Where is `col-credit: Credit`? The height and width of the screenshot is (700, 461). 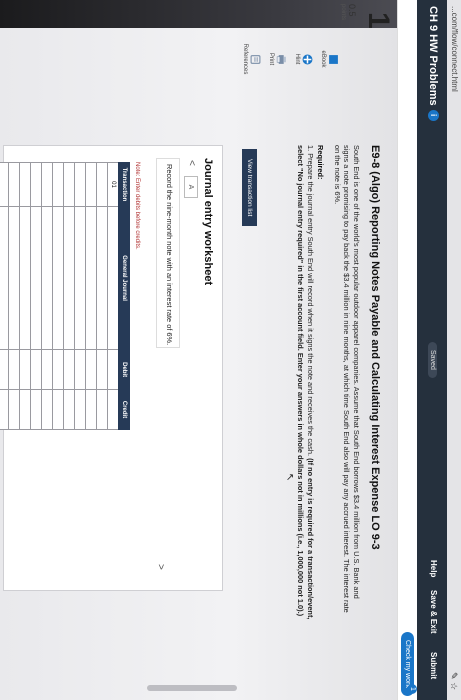 col-credit: Credit is located at coordinates (124, 409).